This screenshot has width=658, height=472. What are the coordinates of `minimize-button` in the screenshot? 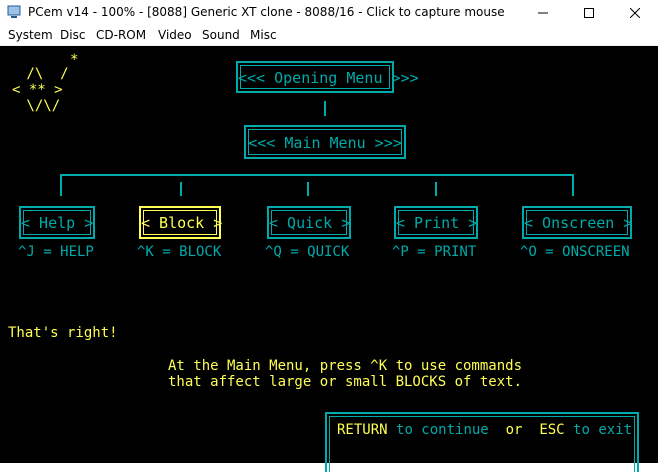 It's located at (543, 12).